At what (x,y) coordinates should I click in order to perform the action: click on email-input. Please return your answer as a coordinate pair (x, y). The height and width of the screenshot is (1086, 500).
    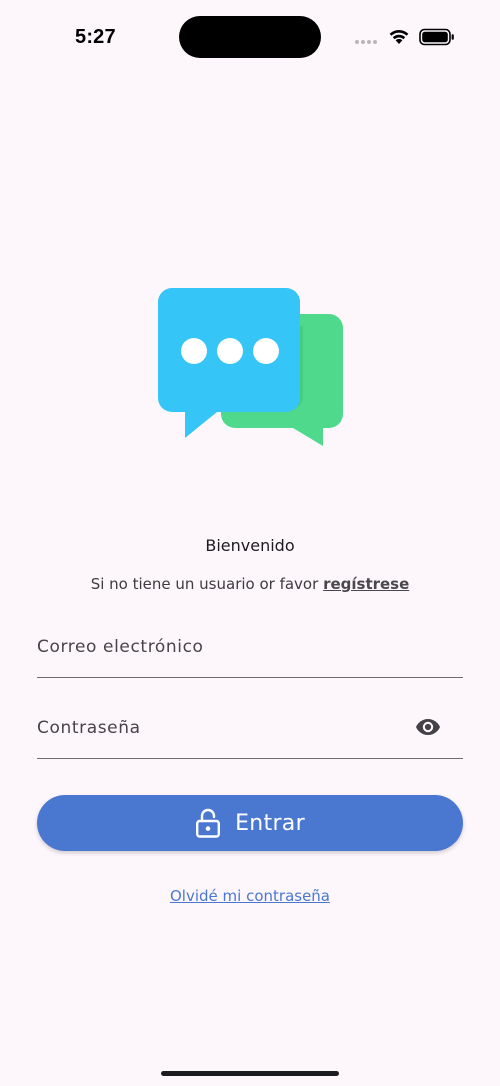
    Looking at the image, I should click on (250, 647).